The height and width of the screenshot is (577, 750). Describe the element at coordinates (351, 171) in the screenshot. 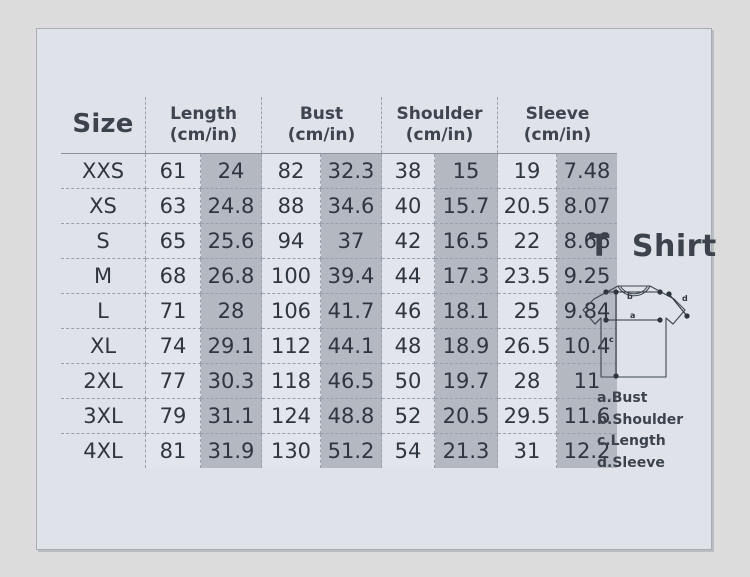

I see `cell-bust-in: 32.3` at that location.